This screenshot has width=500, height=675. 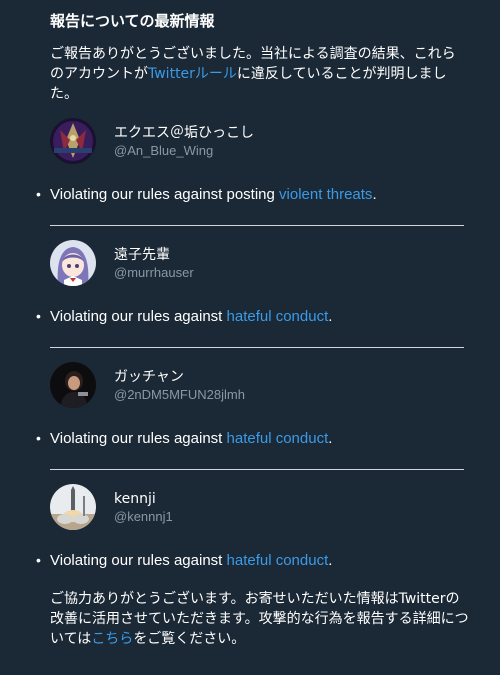 I want to click on display-name: 遠子先輩, so click(x=142, y=254).